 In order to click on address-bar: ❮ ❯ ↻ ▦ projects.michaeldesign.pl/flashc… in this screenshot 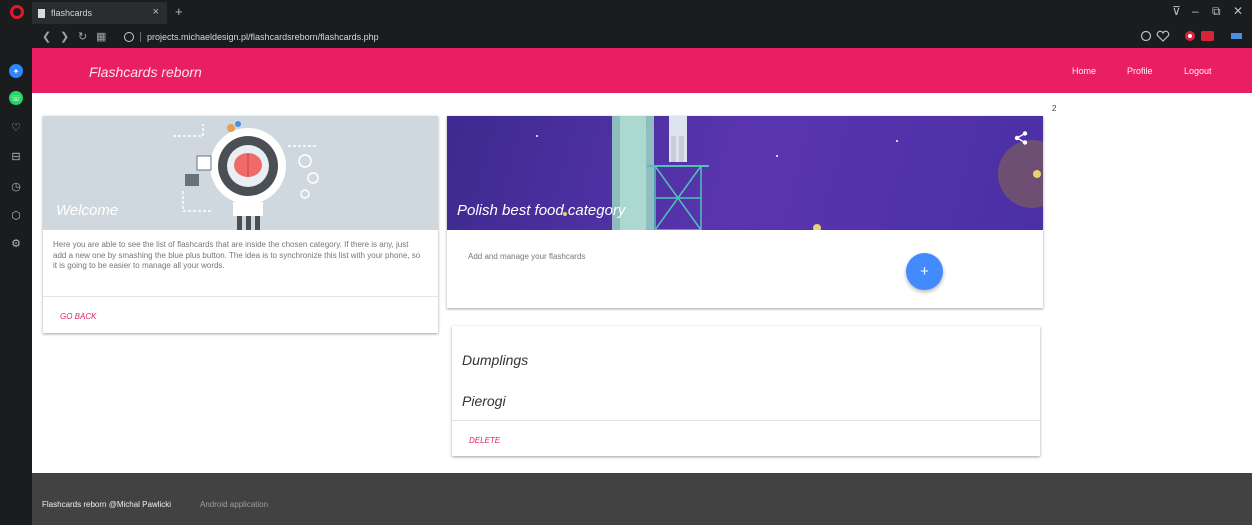, I will do `click(642, 37)`.